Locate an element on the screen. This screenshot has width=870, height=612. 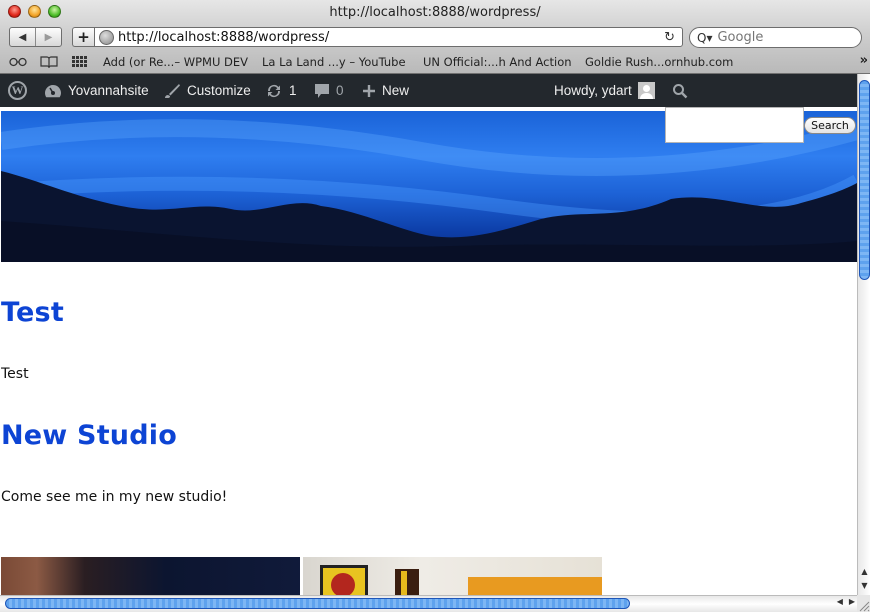
new-label: New is located at coordinates (396, 90).